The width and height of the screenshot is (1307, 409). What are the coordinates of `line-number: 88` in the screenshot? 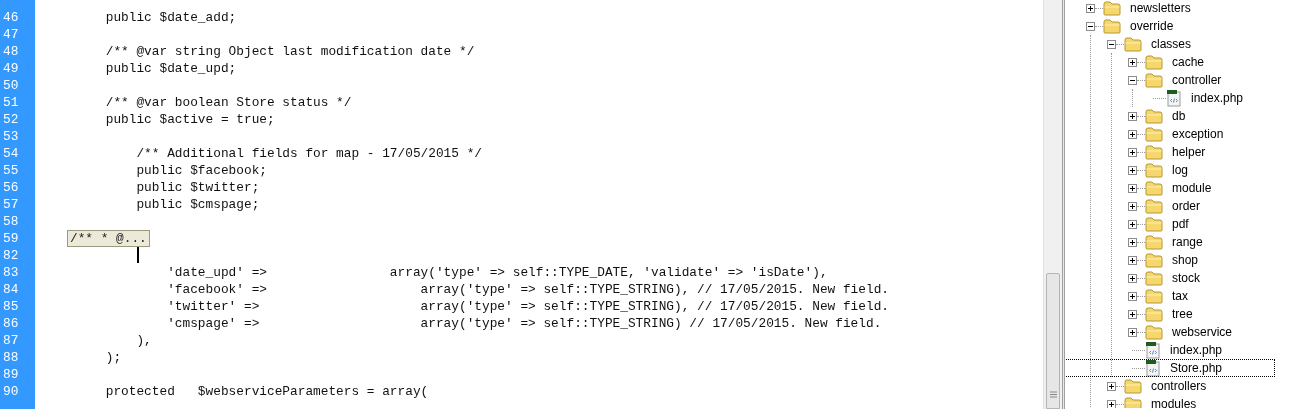 It's located at (11, 357).